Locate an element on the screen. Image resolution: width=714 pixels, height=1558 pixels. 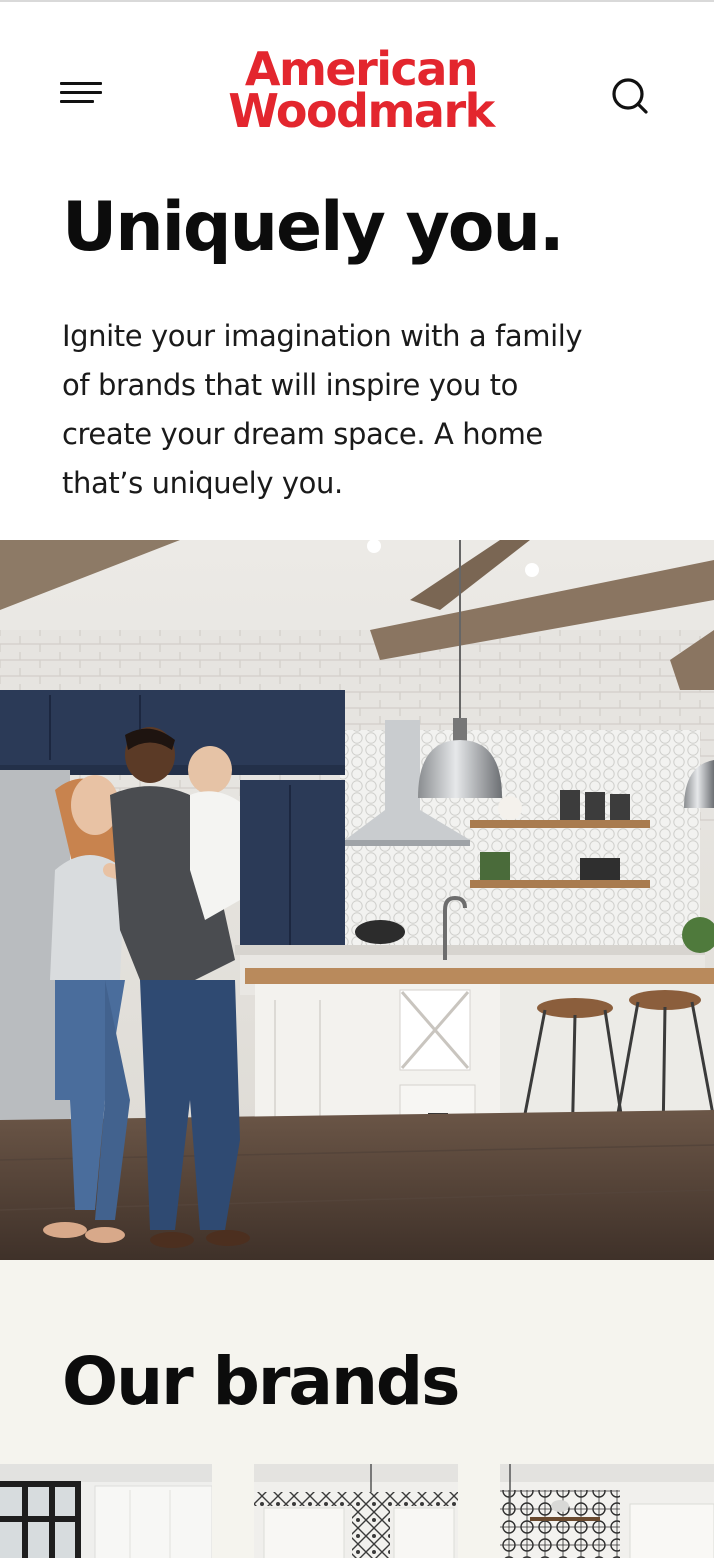
brands-heading: Our brands is located at coordinates (261, 1381).